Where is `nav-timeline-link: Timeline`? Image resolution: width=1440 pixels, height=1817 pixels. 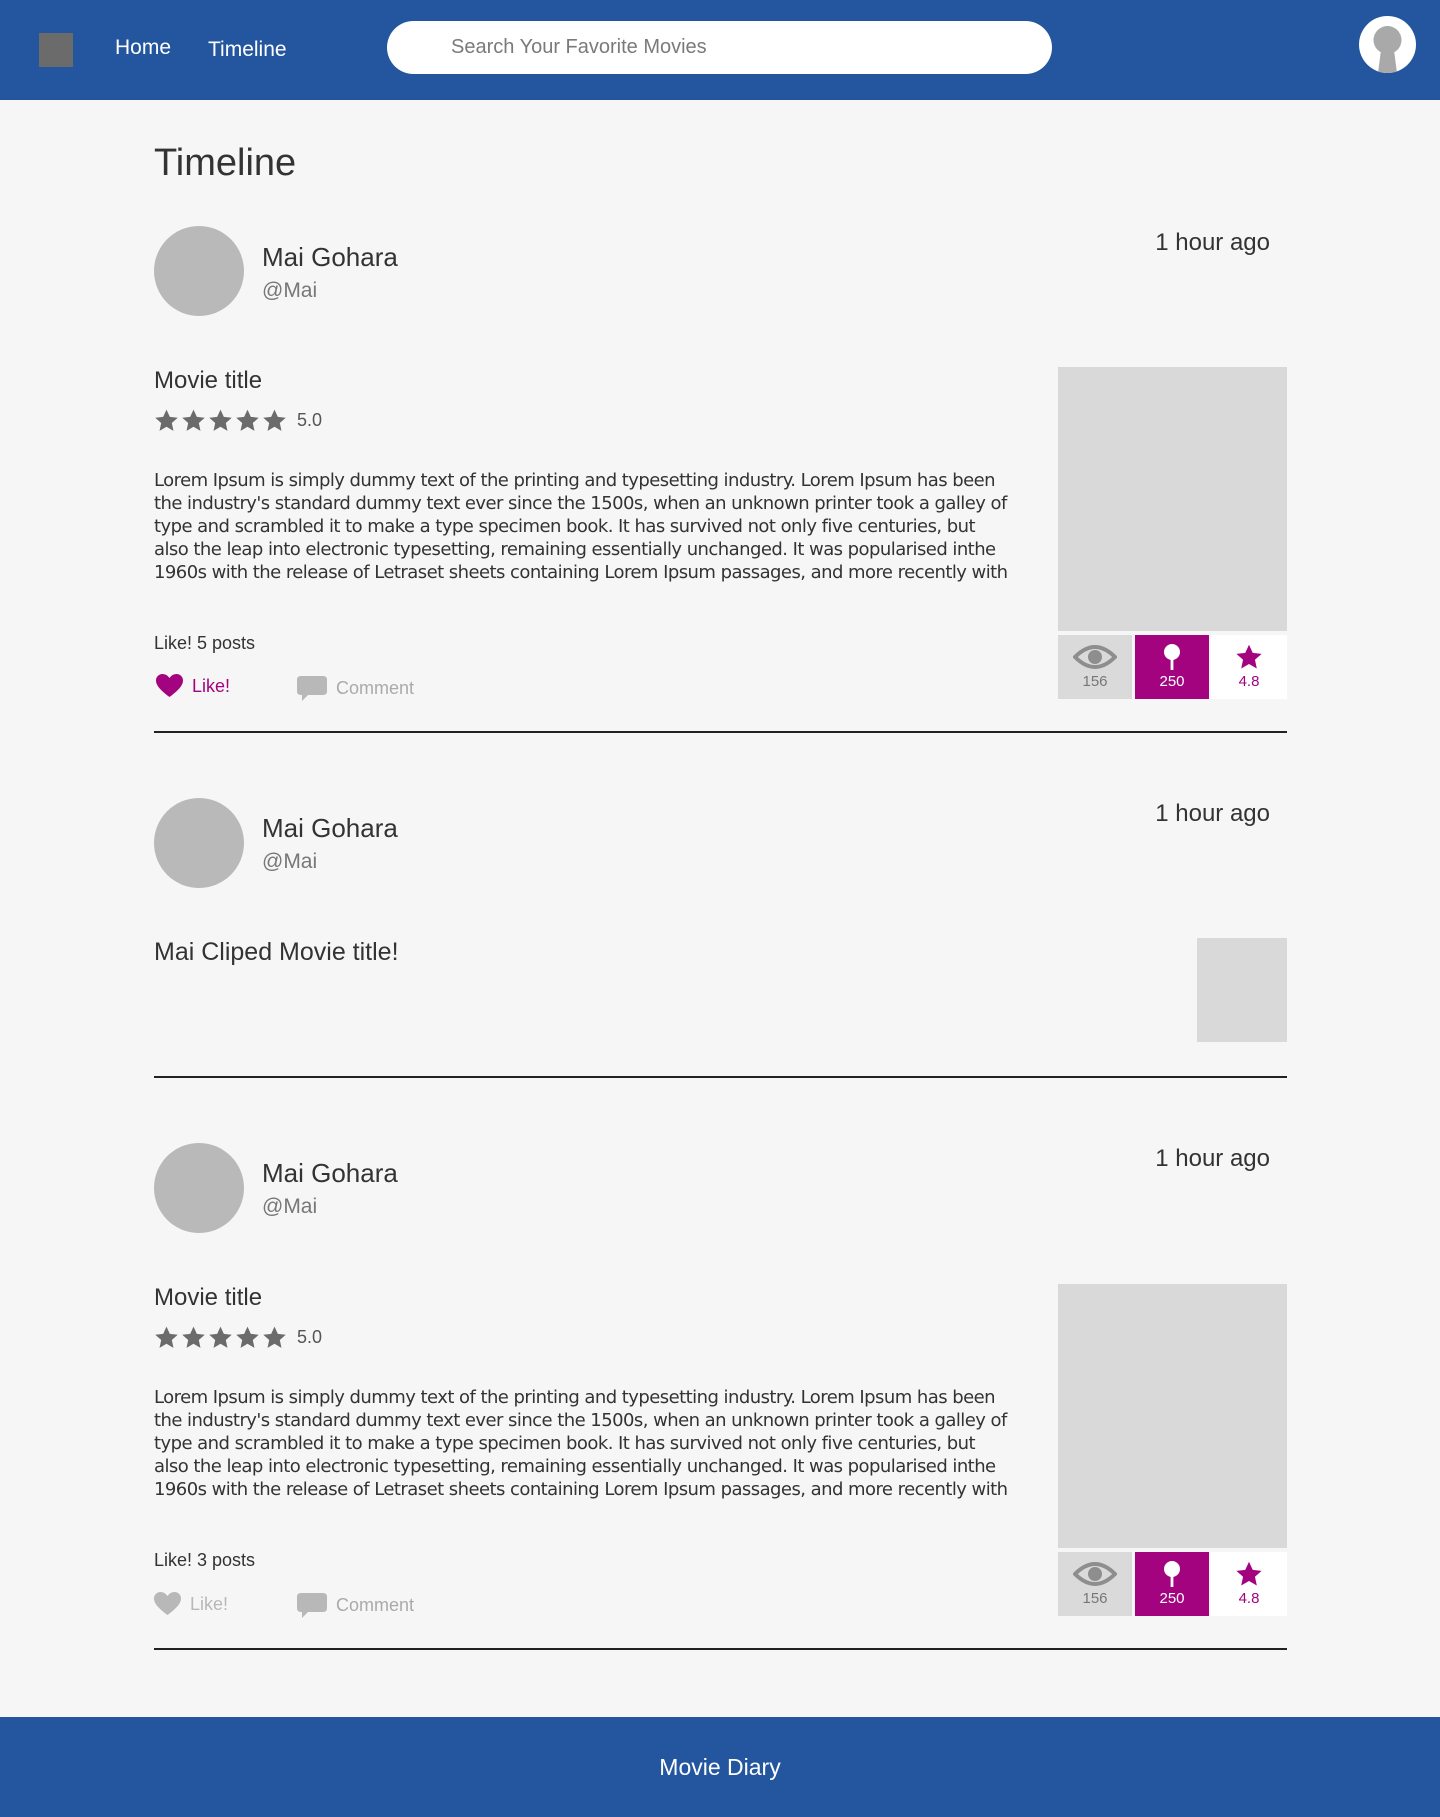
nav-timeline-link: Timeline is located at coordinates (247, 50).